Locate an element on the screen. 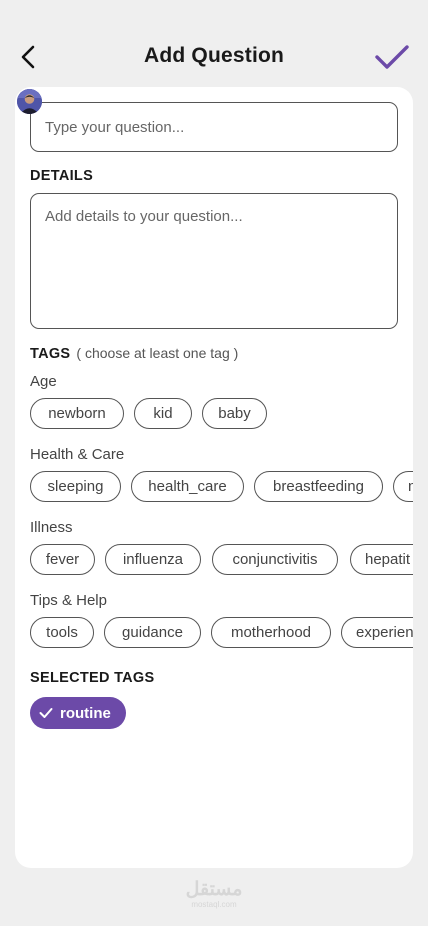  category-label-illness: Illness is located at coordinates (51, 527).